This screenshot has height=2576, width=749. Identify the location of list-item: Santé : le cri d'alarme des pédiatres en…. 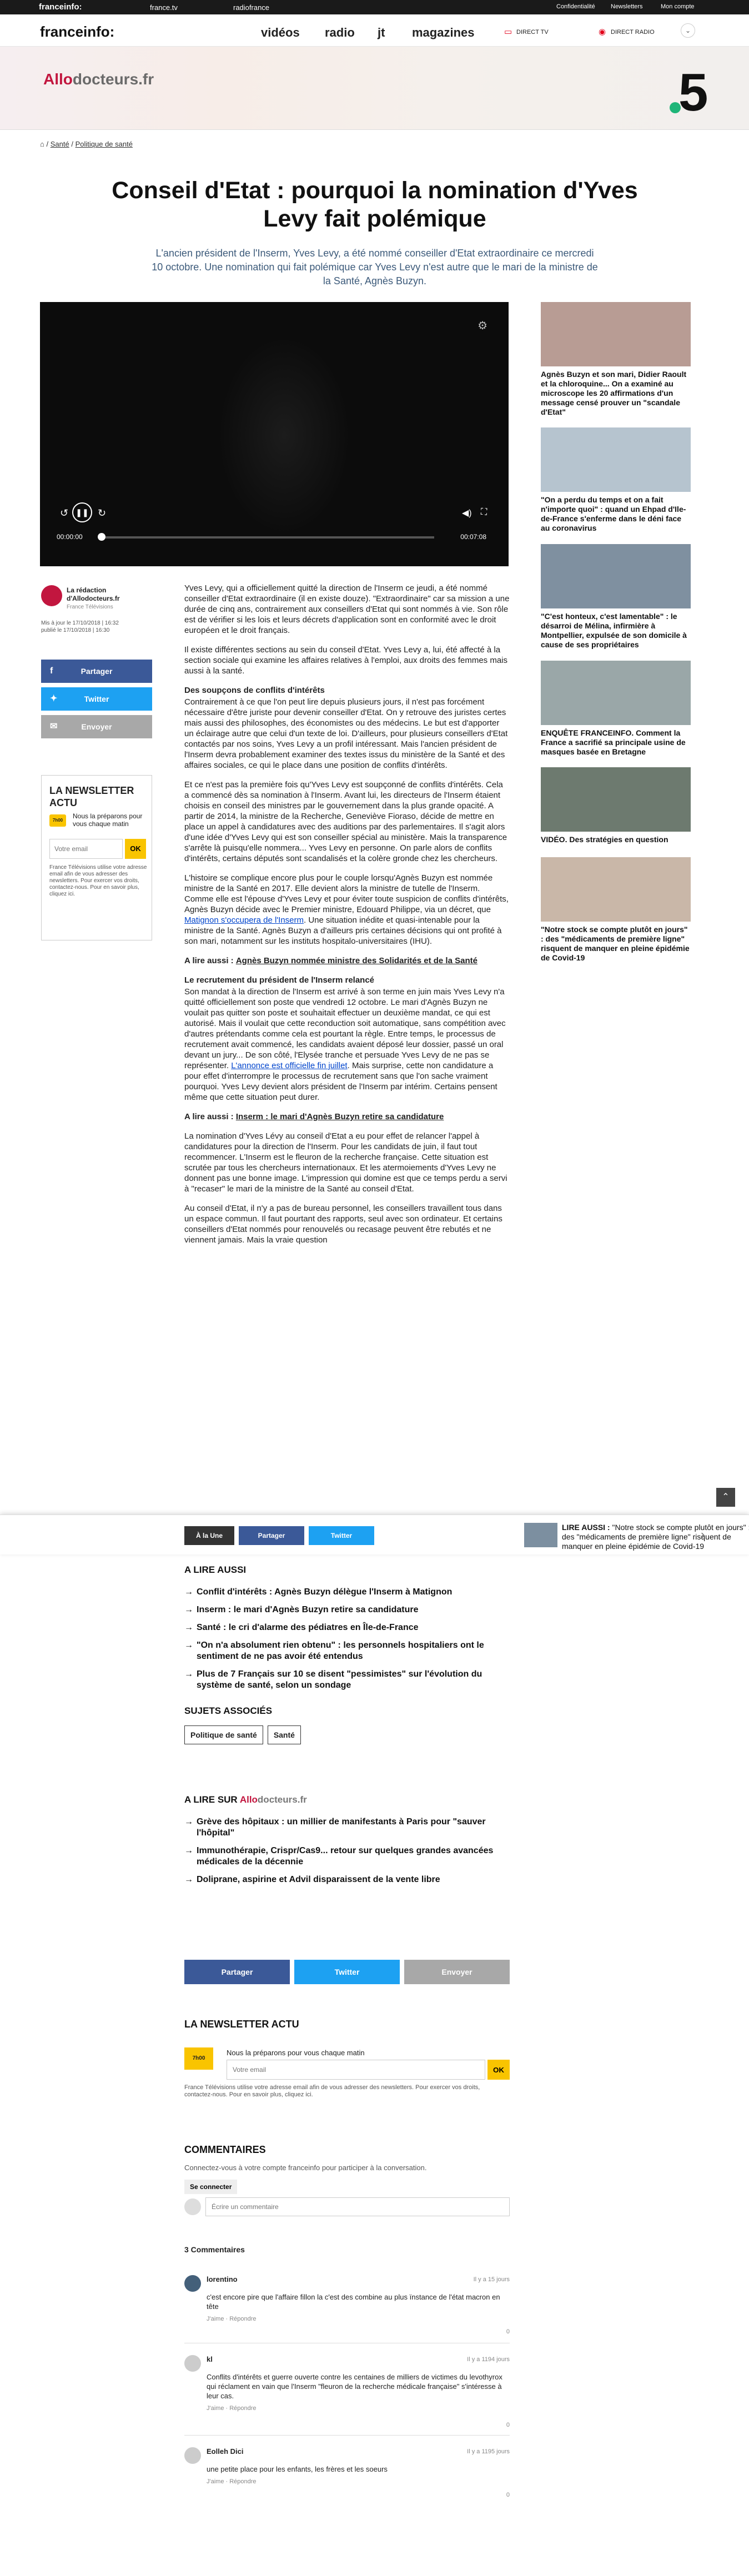
(347, 1627).